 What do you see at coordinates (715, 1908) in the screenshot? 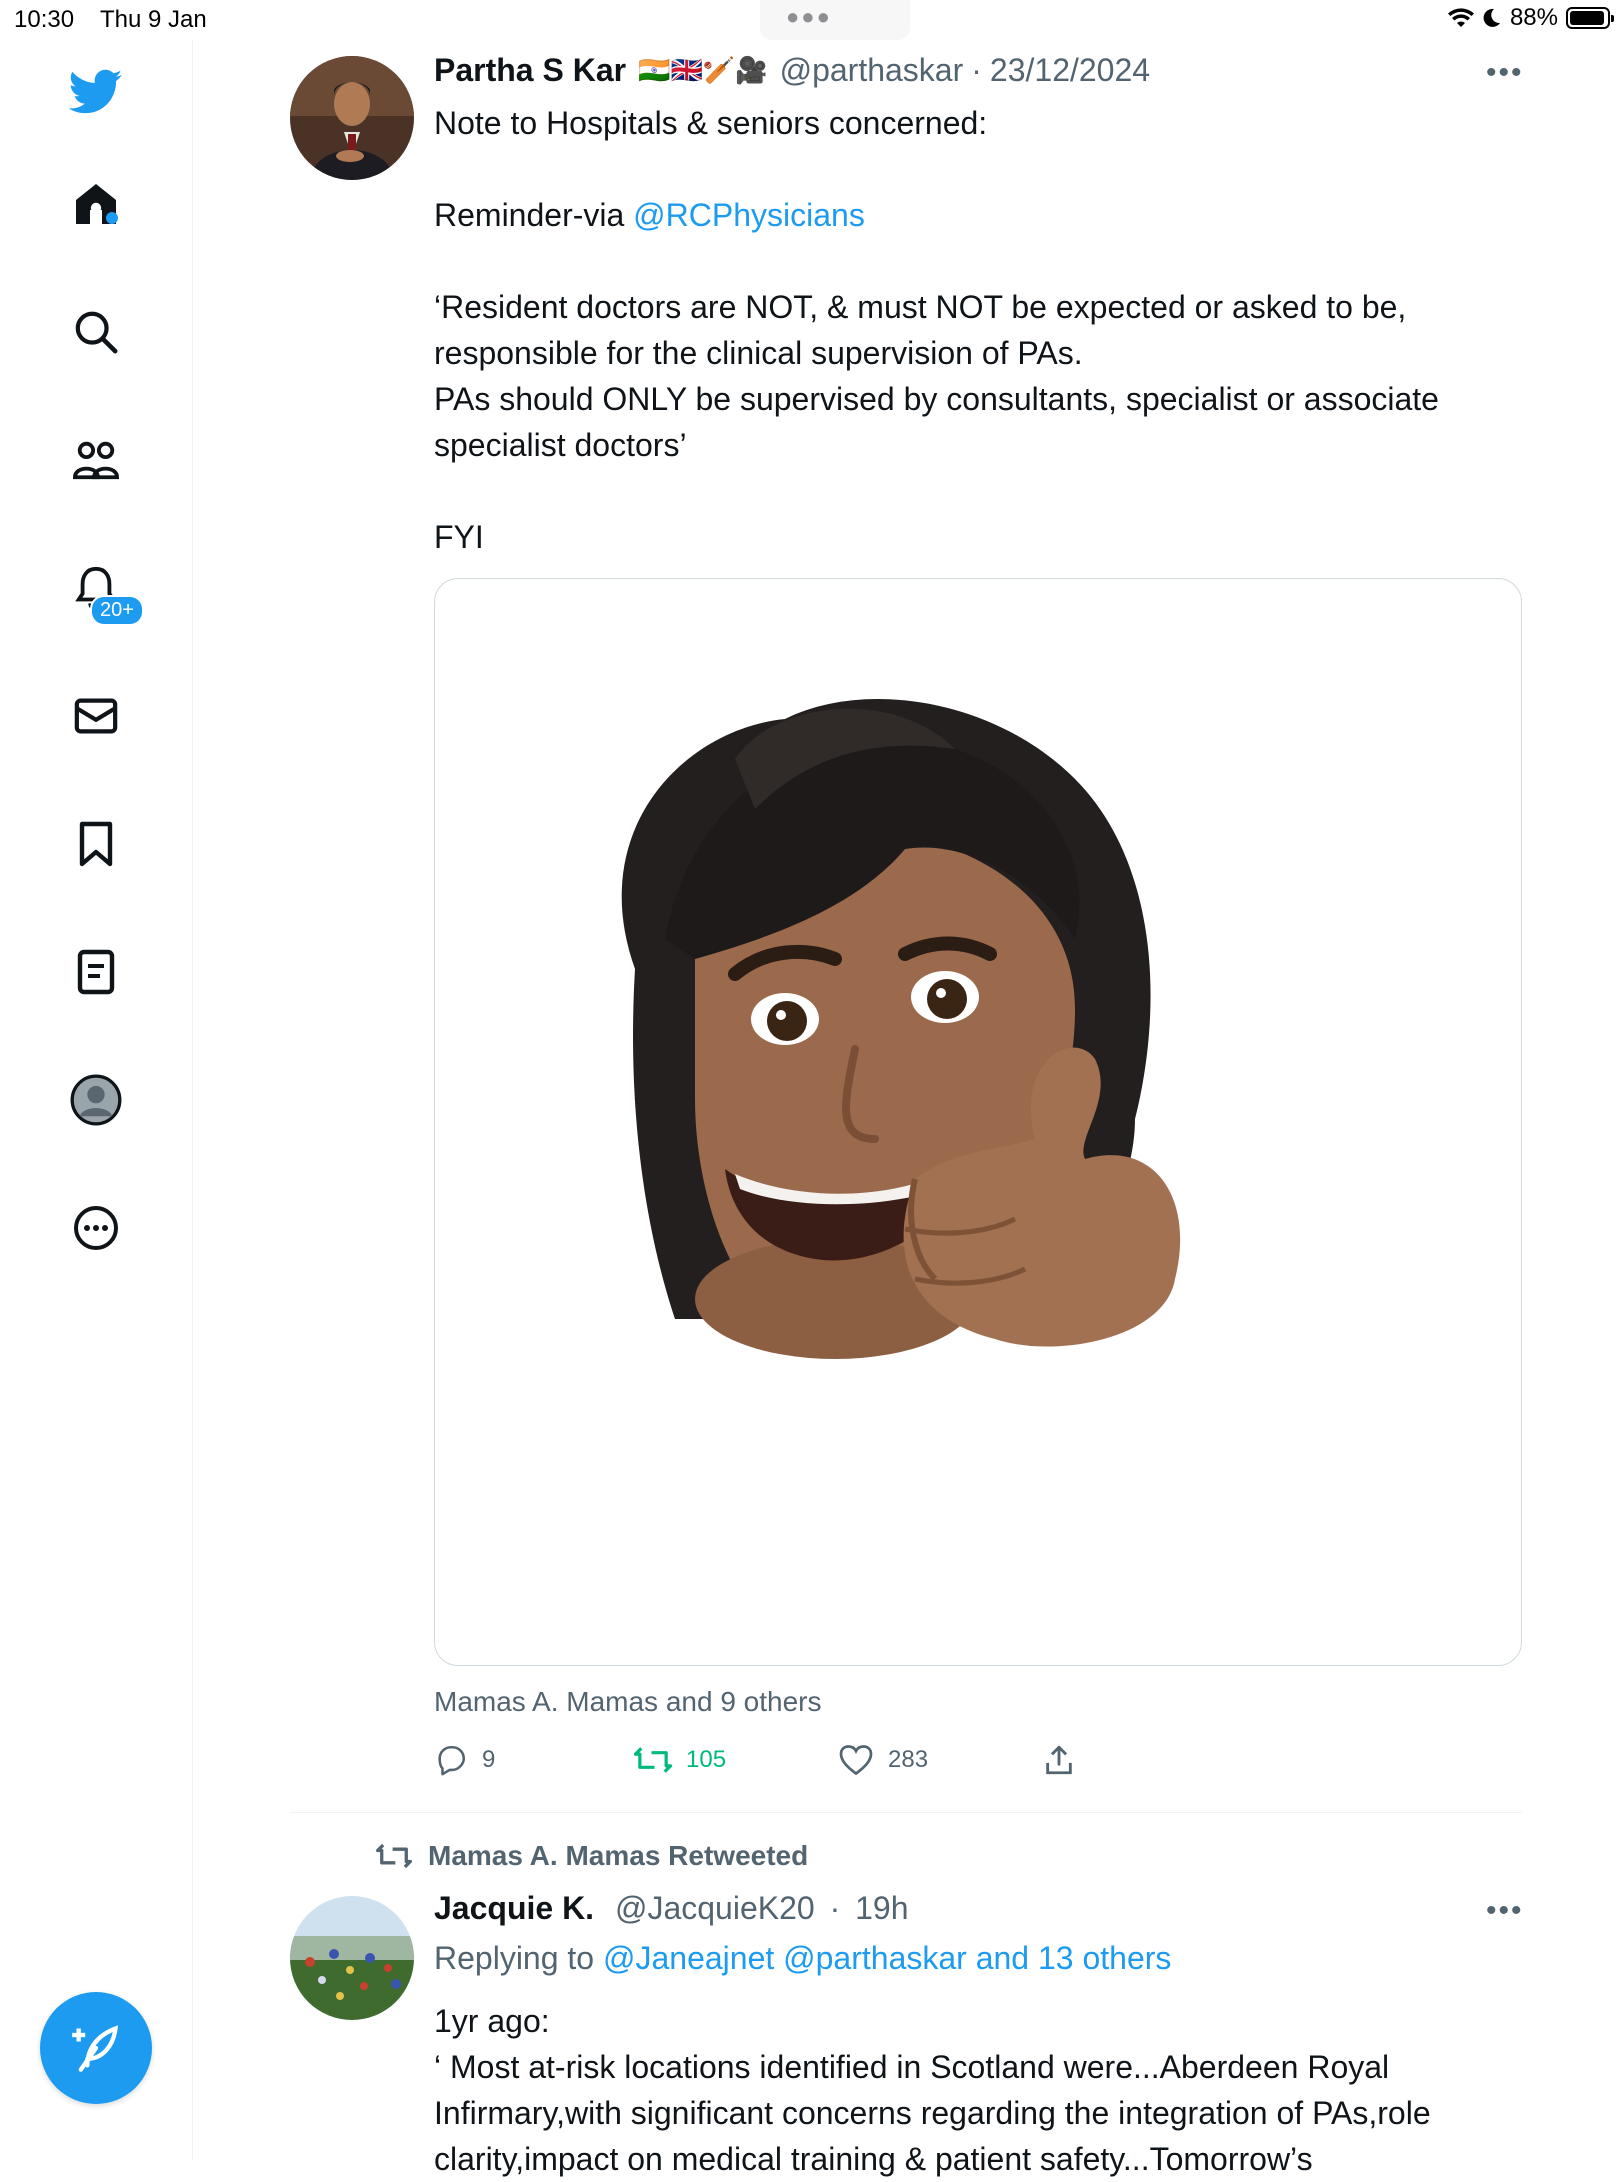
I see `author-handle-2: @JacquieK20` at bounding box center [715, 1908].